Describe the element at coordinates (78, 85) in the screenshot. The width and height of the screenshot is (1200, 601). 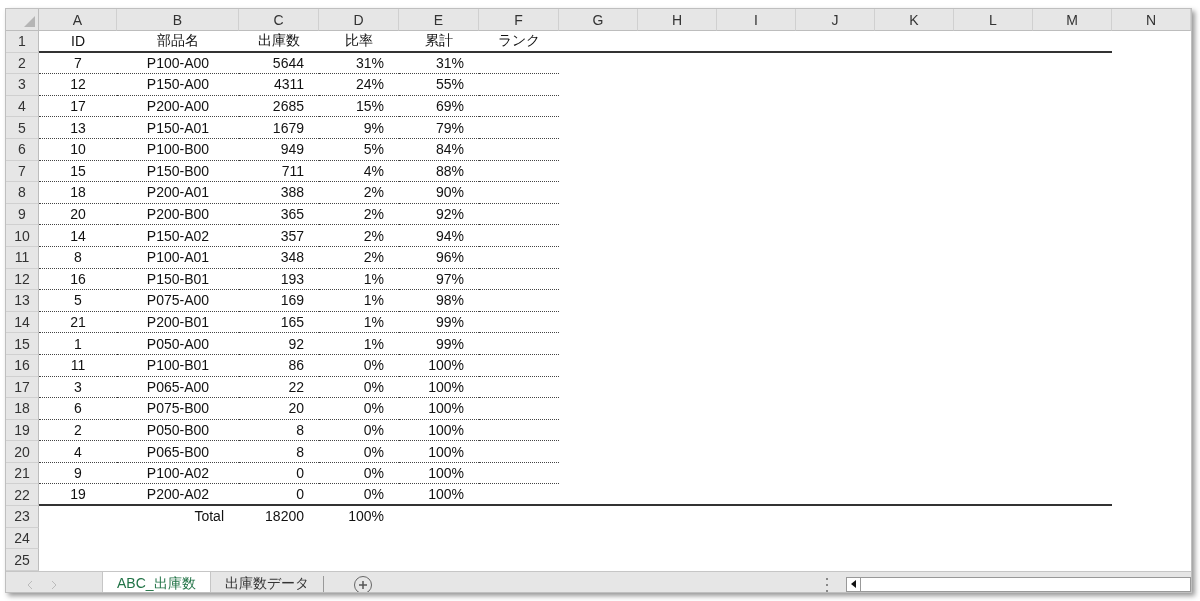
I see `table-cell: 12` at that location.